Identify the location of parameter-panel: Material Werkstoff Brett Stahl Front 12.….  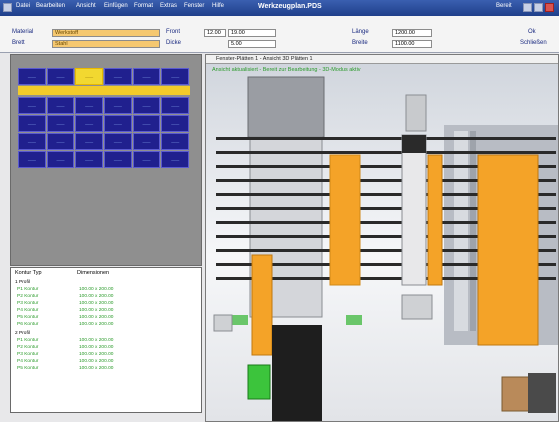
(279, 34).